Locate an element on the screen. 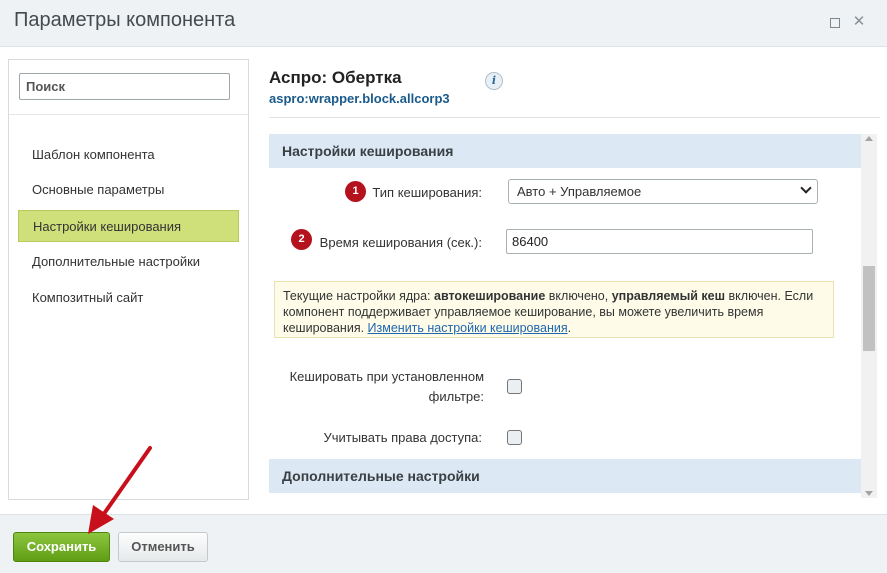 This screenshot has width=887, height=573. note-bold: автокеширование is located at coordinates (490, 296).